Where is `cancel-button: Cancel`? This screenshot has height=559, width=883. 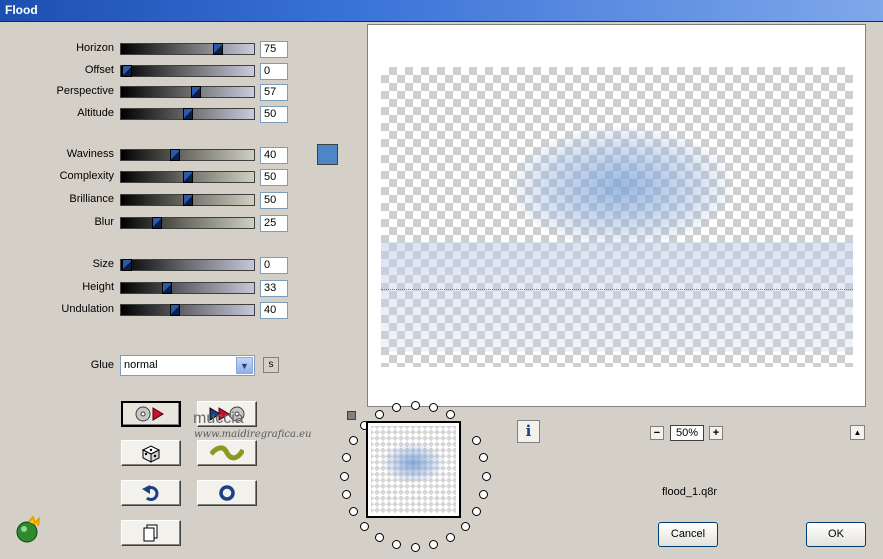
cancel-button: Cancel is located at coordinates (688, 534).